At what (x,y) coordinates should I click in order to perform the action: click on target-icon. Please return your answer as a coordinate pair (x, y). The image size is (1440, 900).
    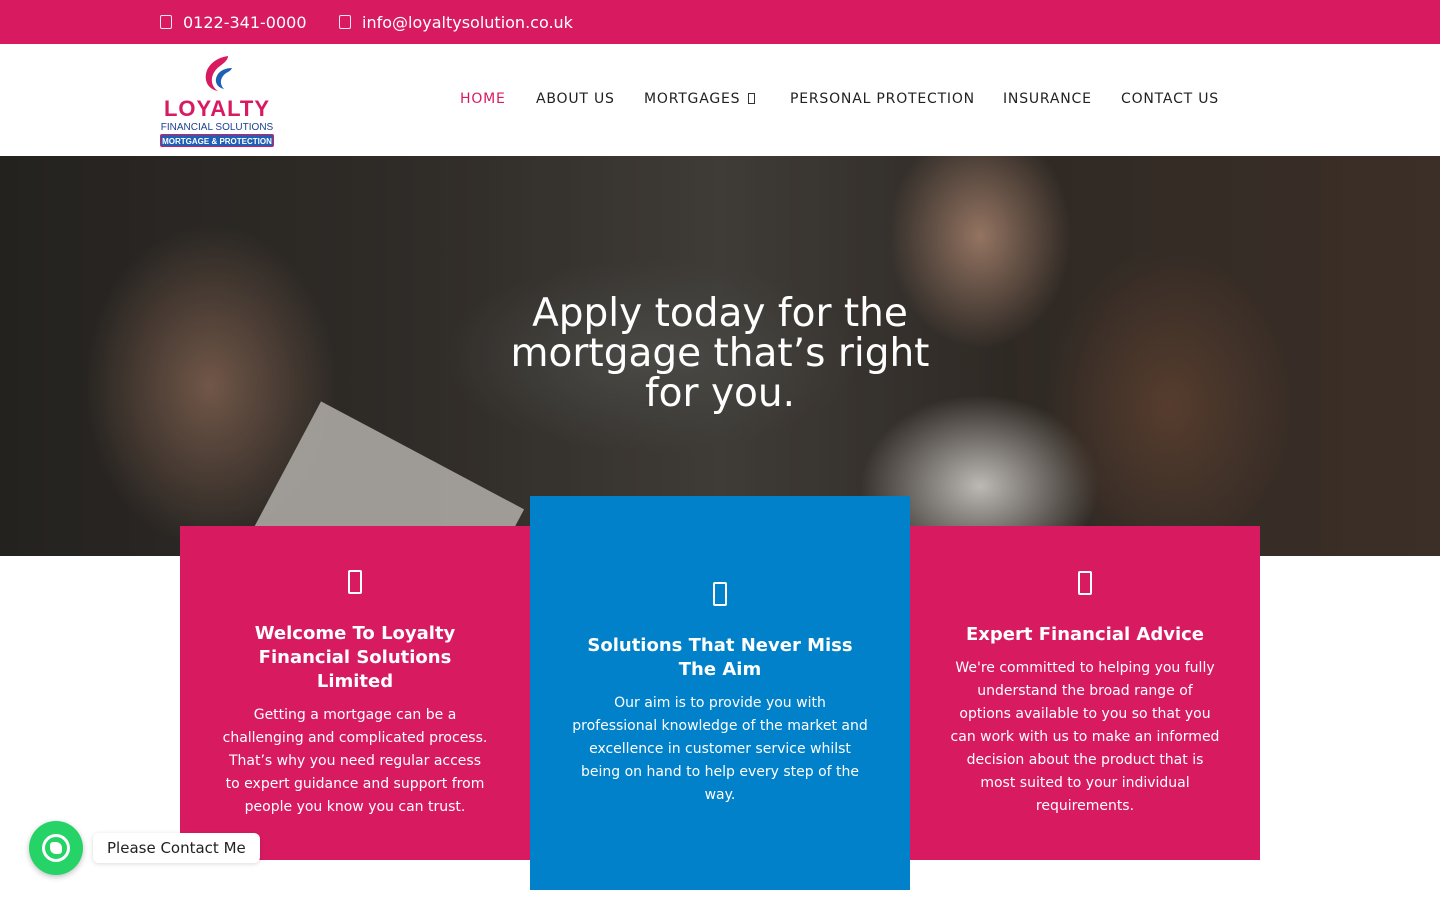
    Looking at the image, I should click on (720, 594).